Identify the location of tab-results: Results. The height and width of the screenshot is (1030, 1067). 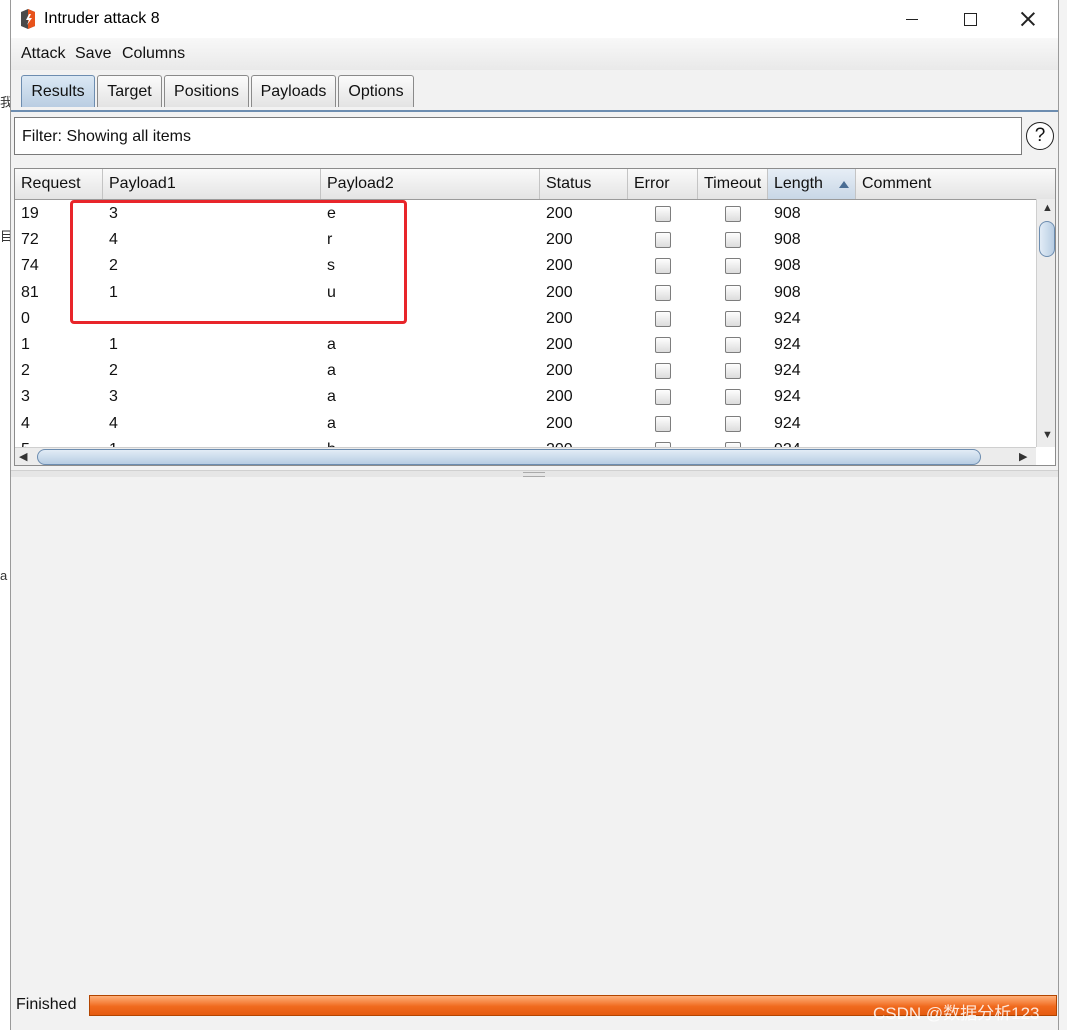
(58, 91).